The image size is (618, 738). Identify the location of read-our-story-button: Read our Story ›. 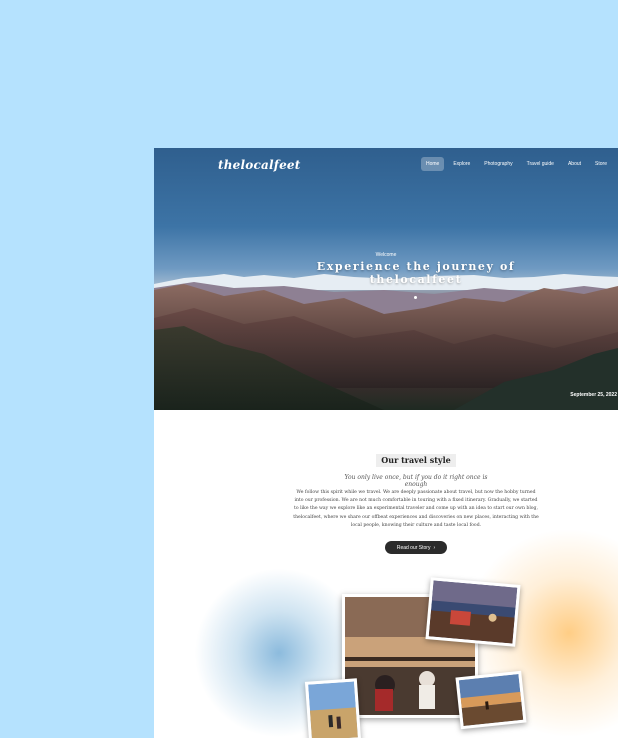
(416, 547).